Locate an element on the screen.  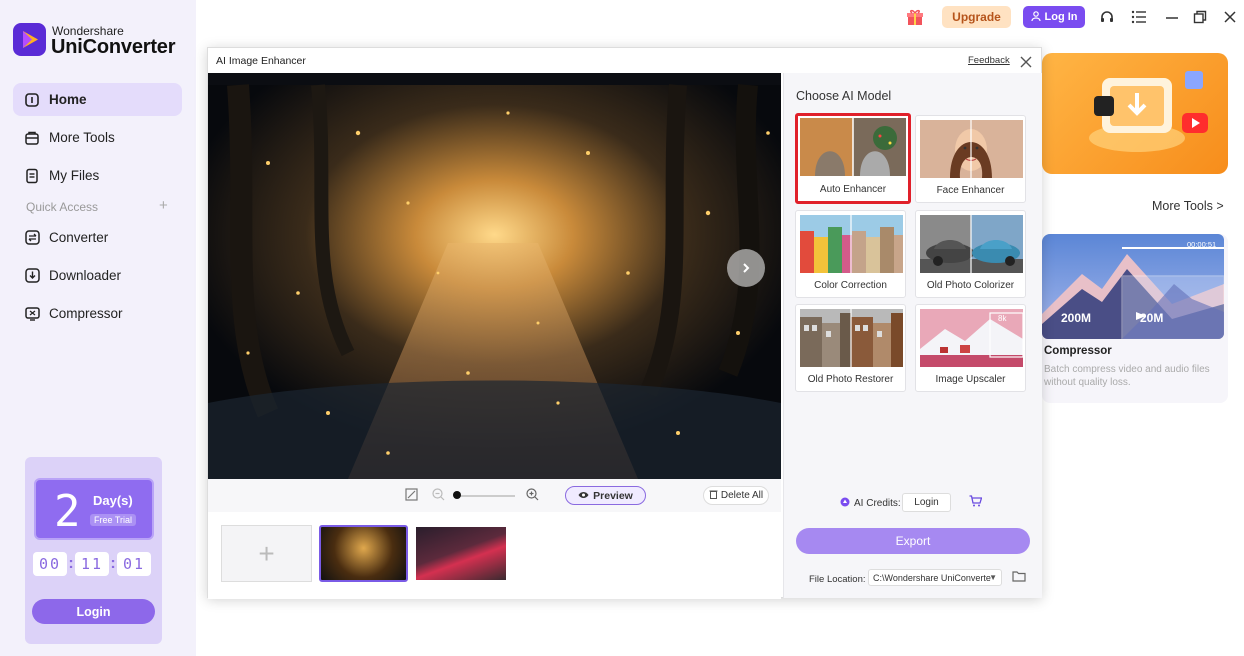
trial-days-box: 2 Day(s) Free Trial is located at coordinates (94, 509).